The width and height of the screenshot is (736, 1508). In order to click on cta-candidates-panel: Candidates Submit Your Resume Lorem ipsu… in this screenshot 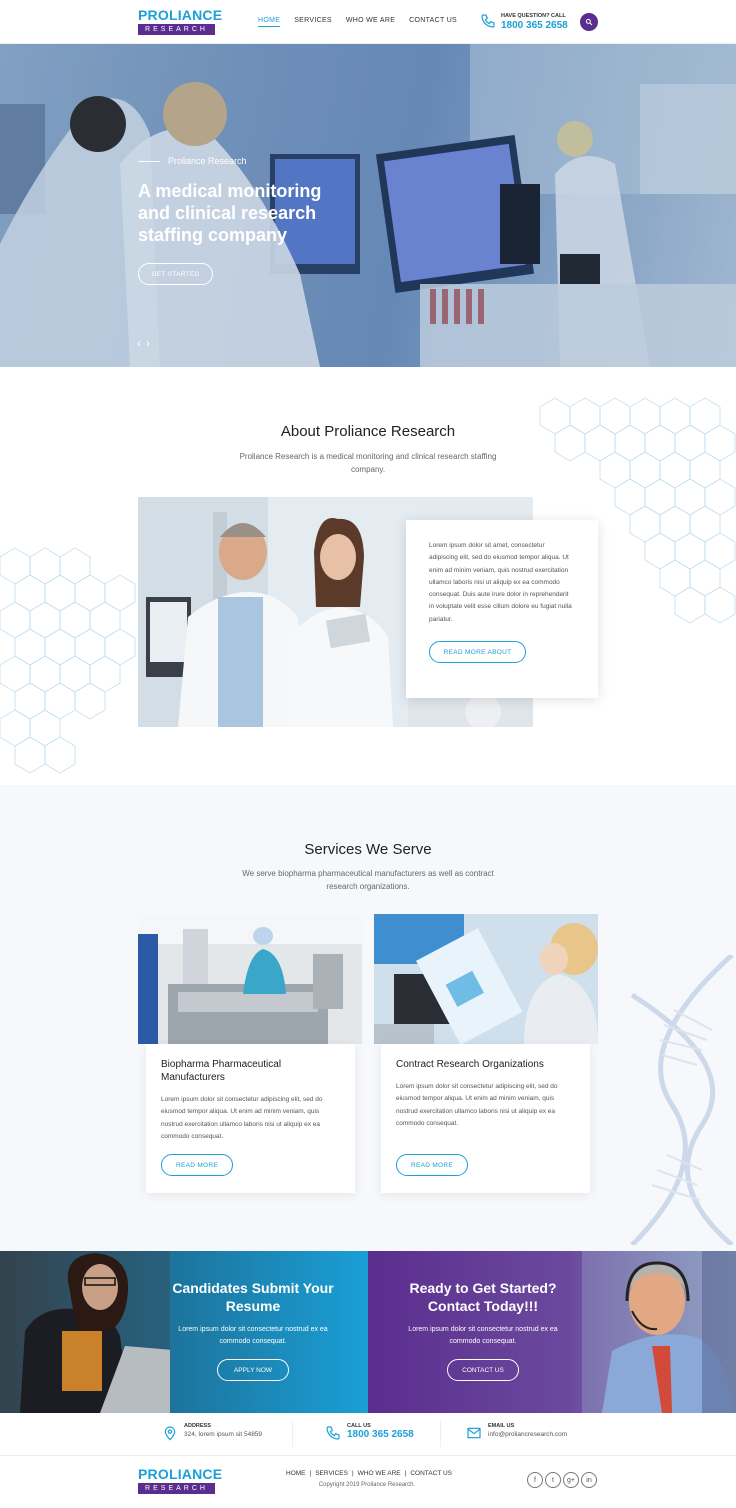, I will do `click(184, 1332)`.